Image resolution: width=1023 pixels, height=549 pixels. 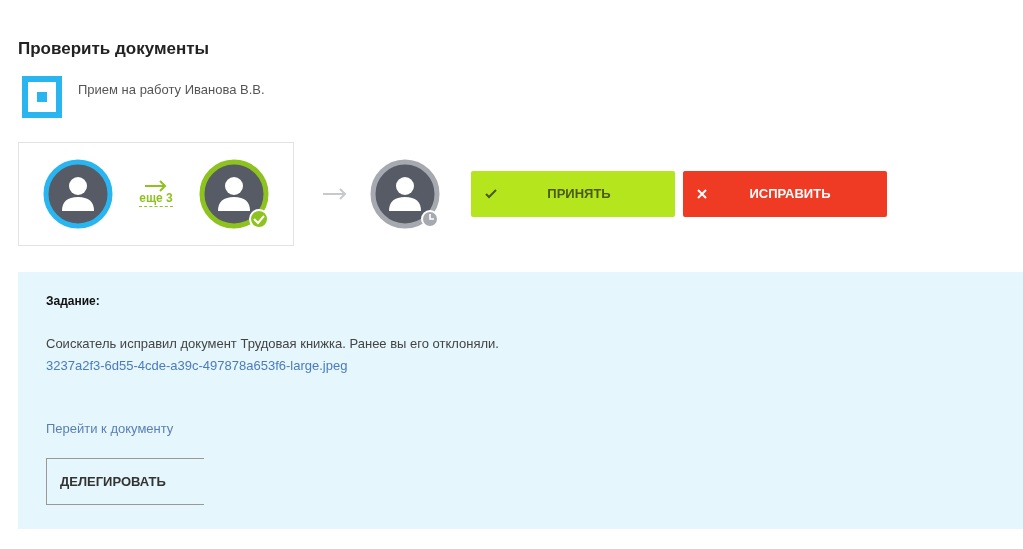 I want to click on fix-button: ИСПРАВИТЬ, so click(x=785, y=193).